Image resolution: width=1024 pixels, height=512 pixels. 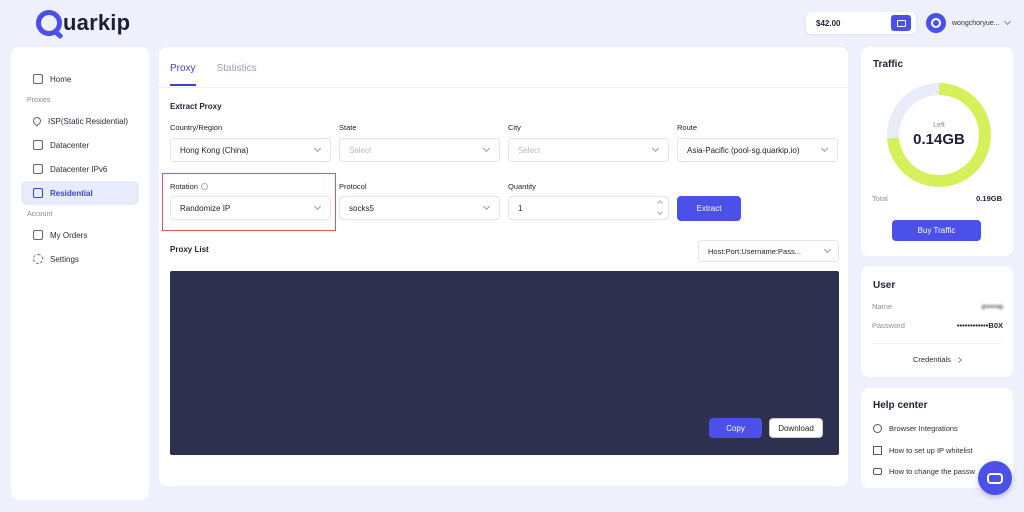 I want to click on whitelist-icon, so click(x=877, y=450).